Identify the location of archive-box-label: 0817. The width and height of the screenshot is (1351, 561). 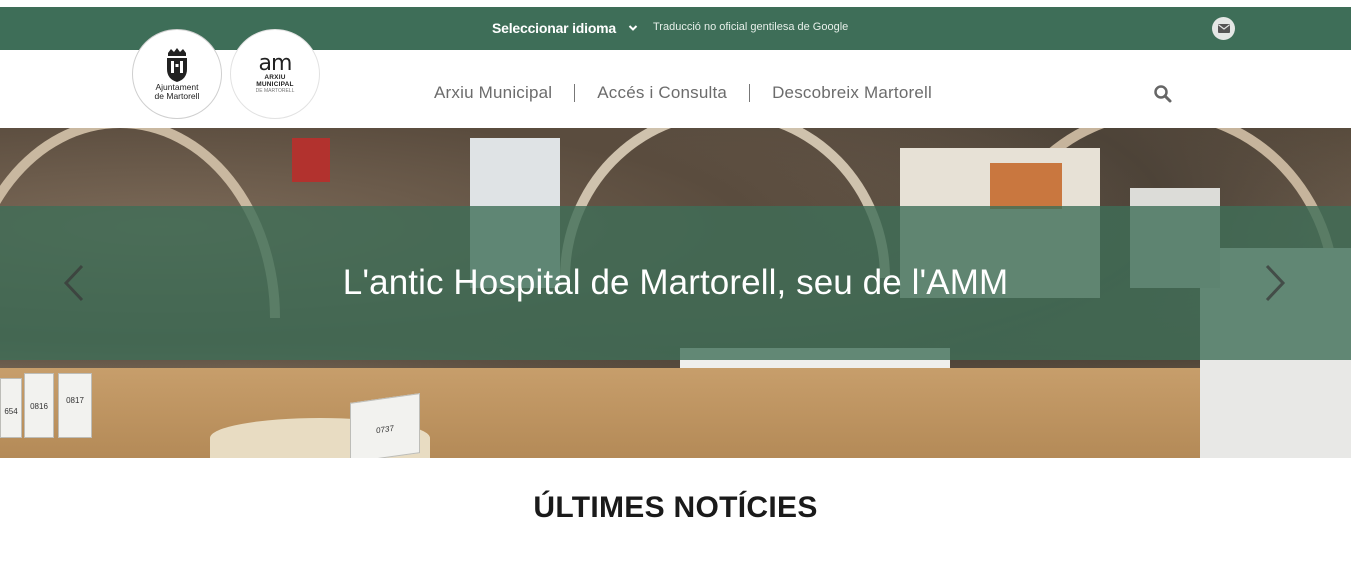
(75, 400).